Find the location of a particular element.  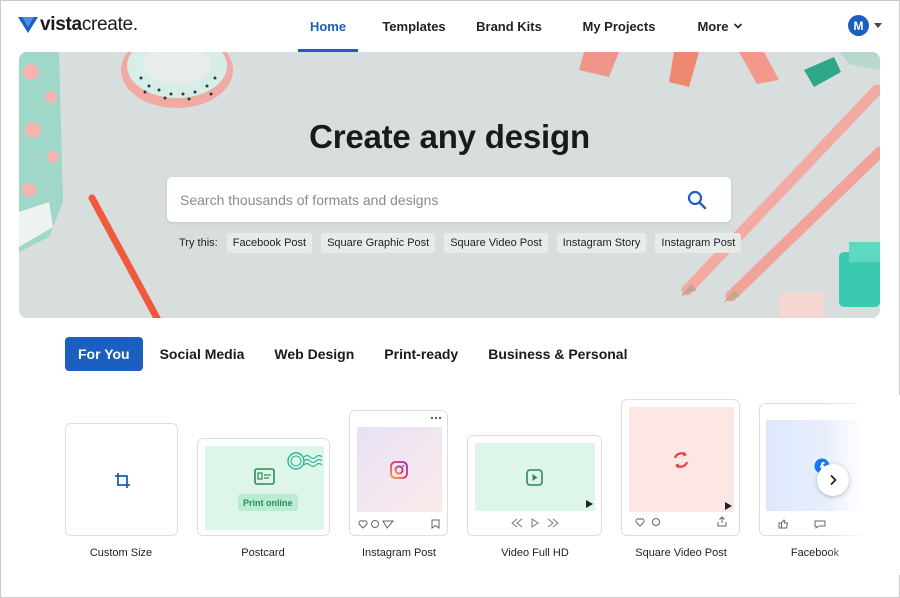

format-card-custom-size is located at coordinates (121, 479).